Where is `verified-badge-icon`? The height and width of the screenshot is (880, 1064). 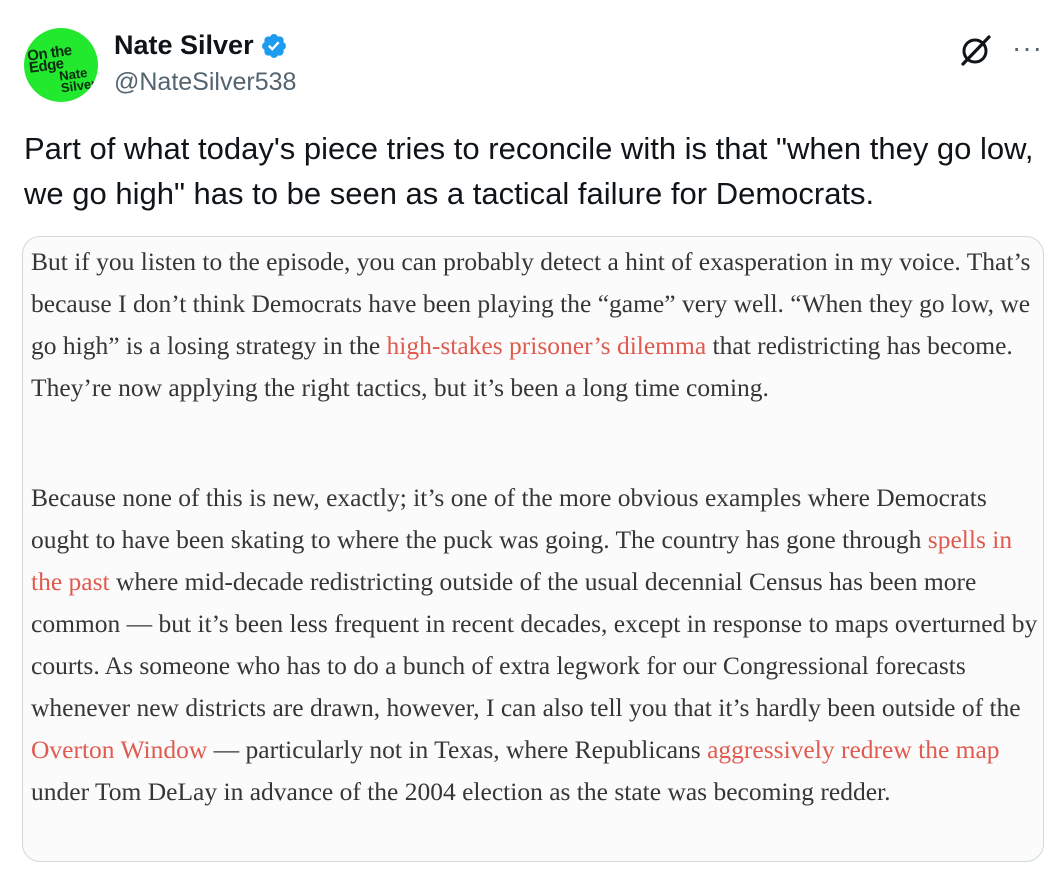
verified-badge-icon is located at coordinates (274, 46).